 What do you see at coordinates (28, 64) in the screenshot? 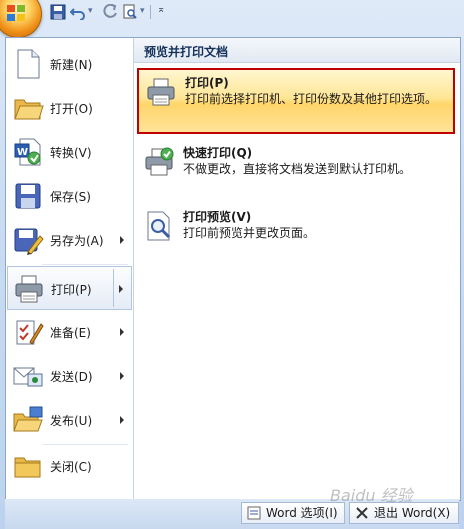
I see `new-document-icon` at bounding box center [28, 64].